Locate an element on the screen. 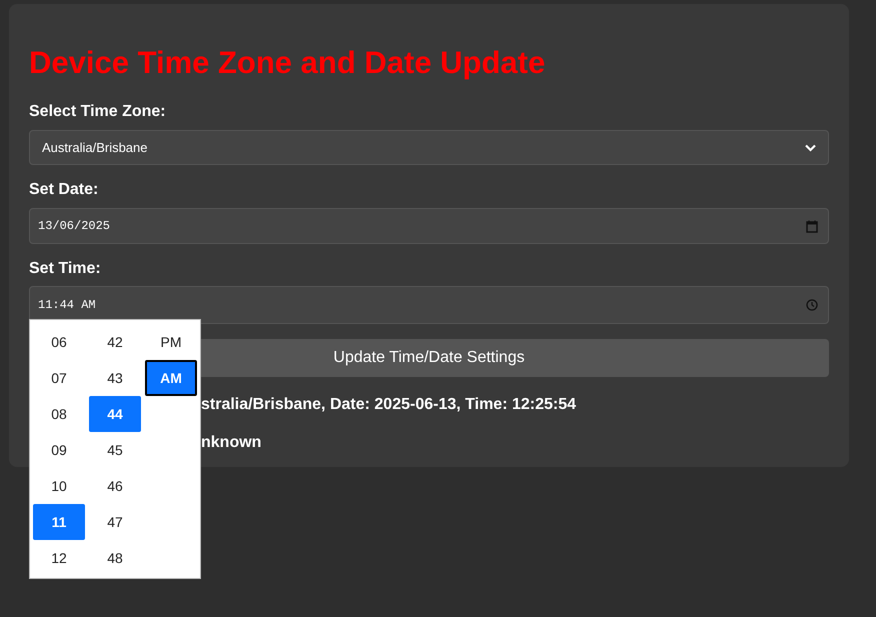 The width and height of the screenshot is (876, 617). picker-option: 47 is located at coordinates (115, 522).